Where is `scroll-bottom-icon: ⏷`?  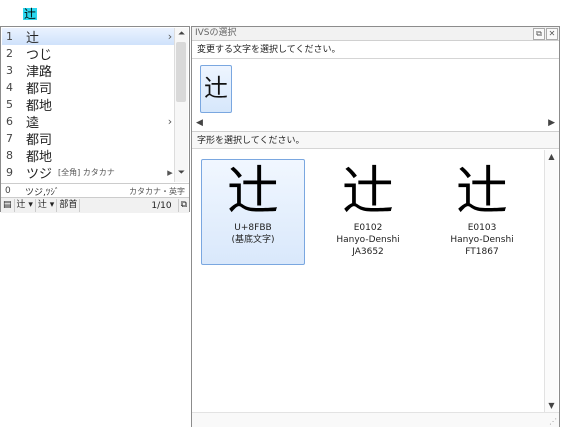
scroll-bottom-icon: ⏷ is located at coordinates (181, 173).